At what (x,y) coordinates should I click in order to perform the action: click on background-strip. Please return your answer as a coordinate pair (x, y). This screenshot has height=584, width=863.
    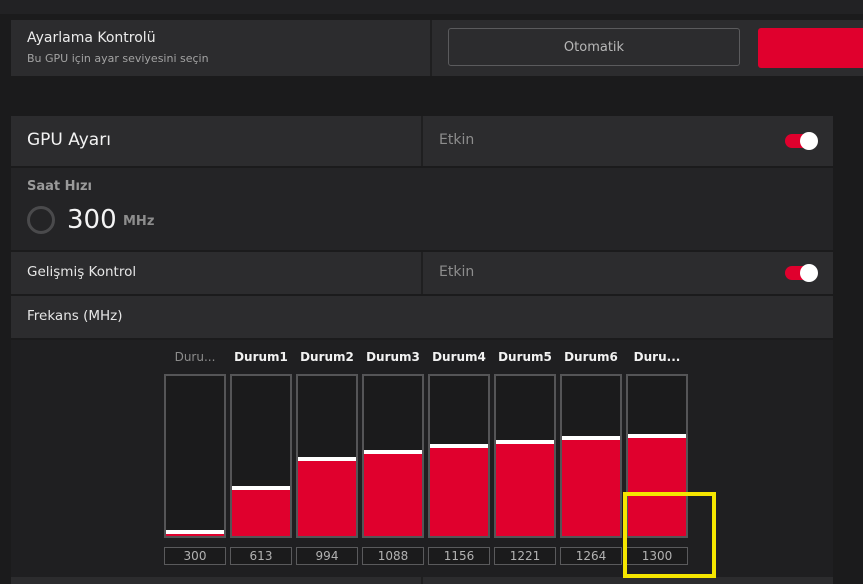
    Looking at the image, I should click on (431, 7).